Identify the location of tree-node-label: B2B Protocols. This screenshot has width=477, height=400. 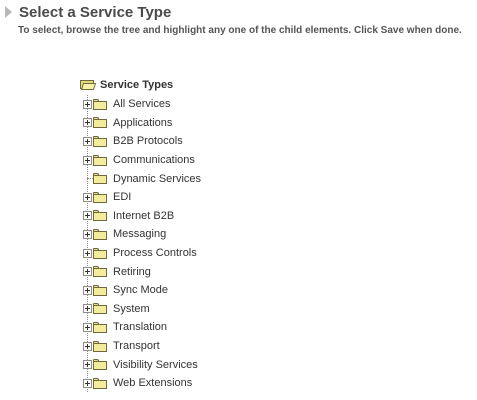
(148, 141).